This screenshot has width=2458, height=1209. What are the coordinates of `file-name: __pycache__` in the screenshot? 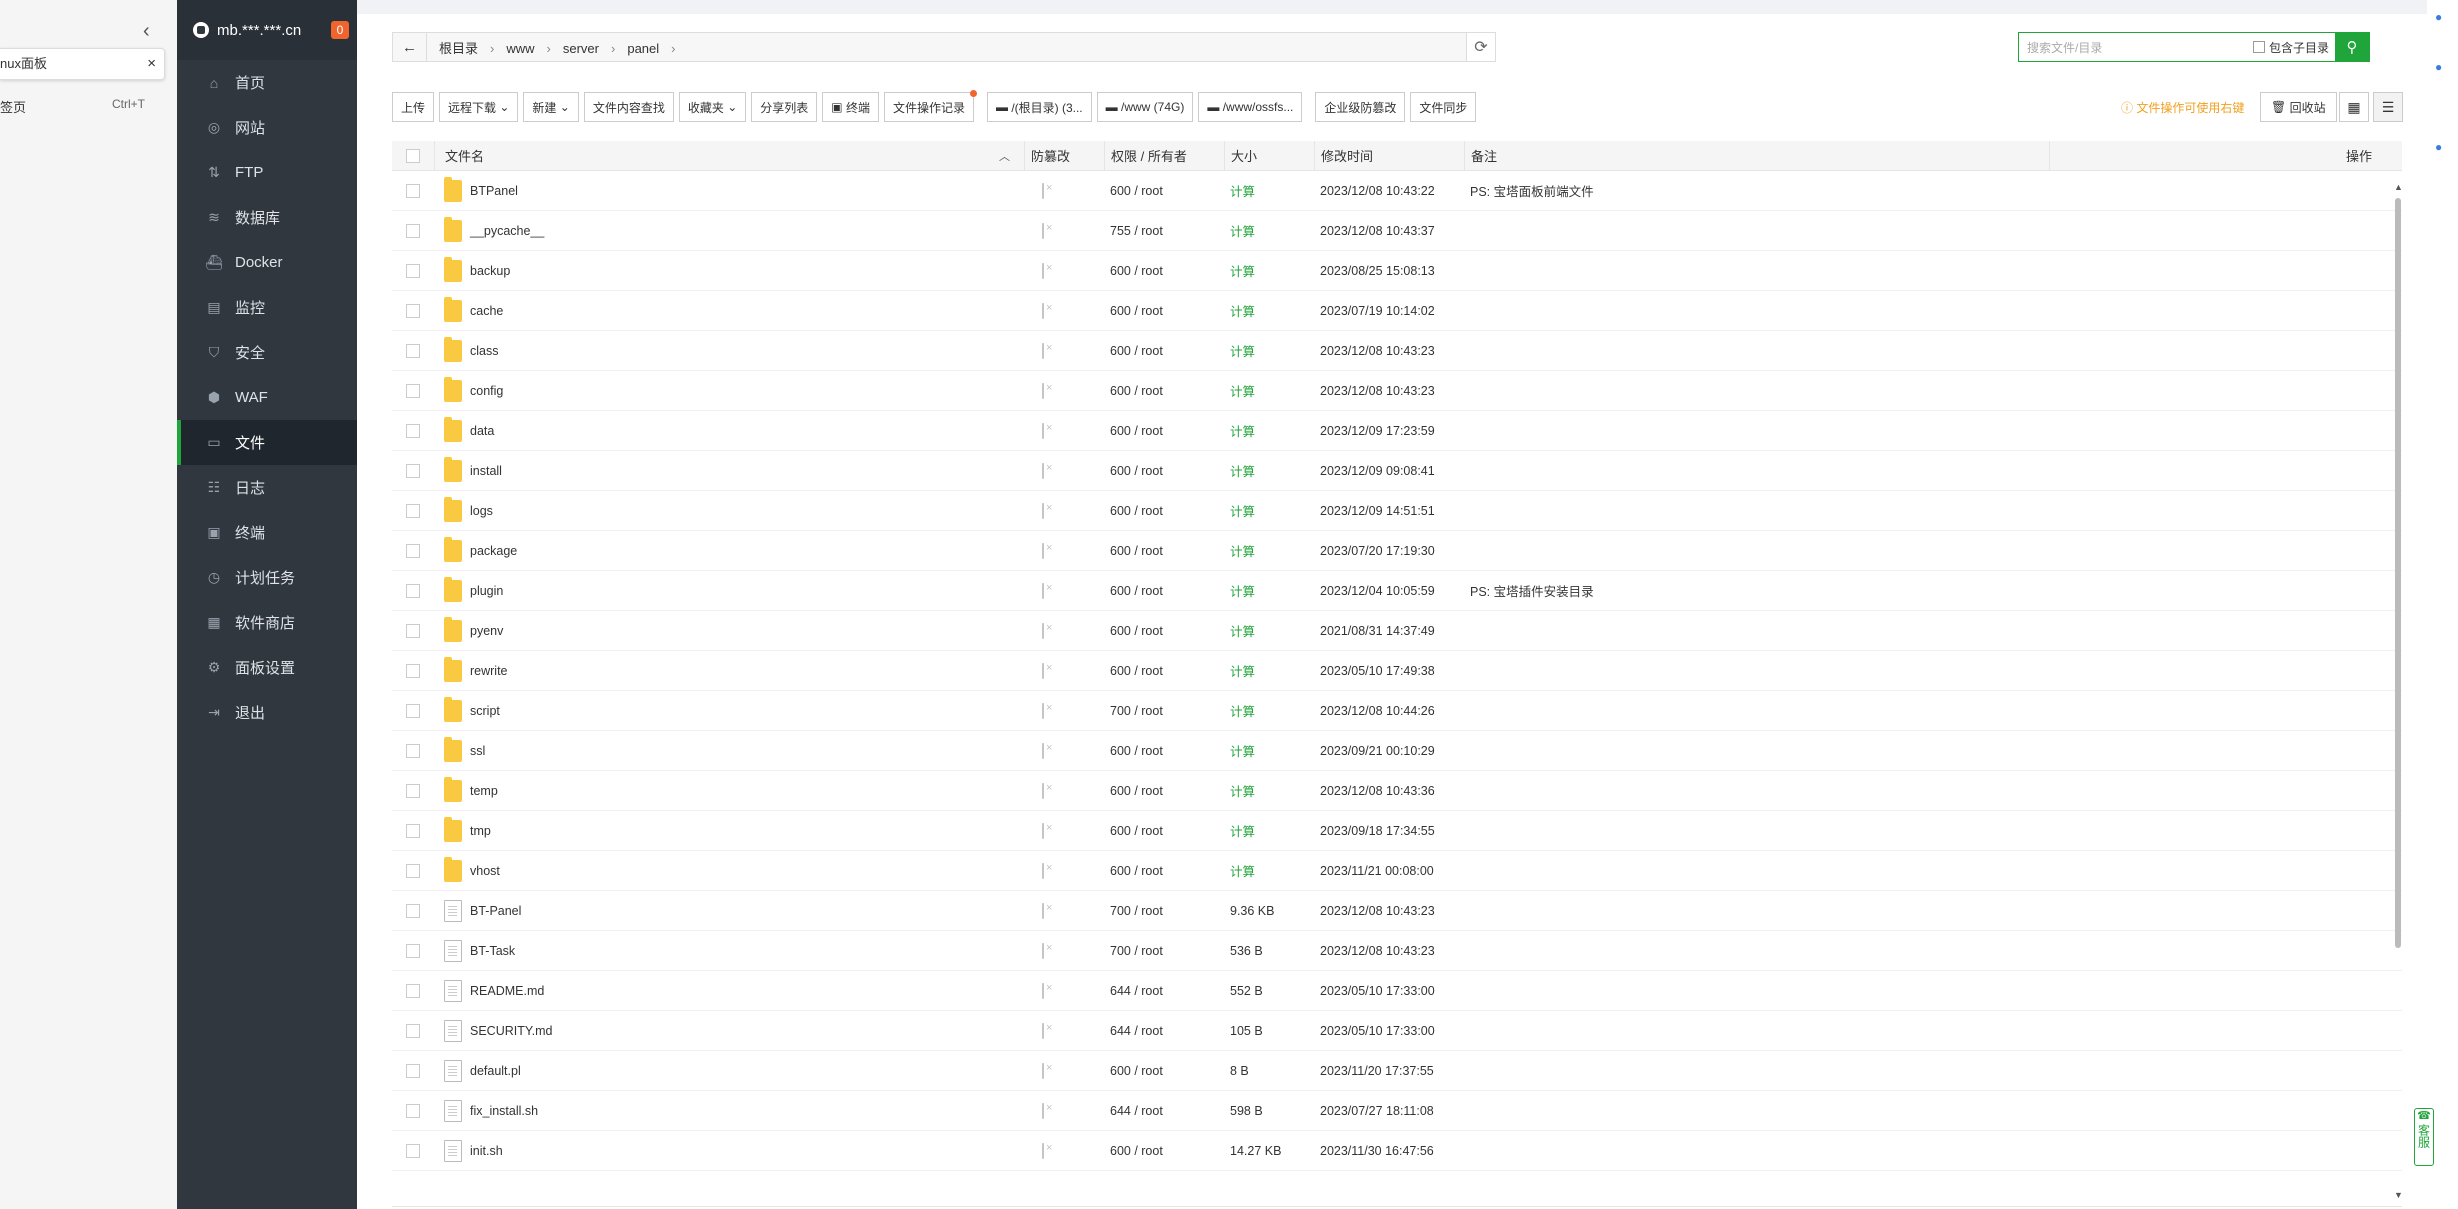 It's located at (507, 231).